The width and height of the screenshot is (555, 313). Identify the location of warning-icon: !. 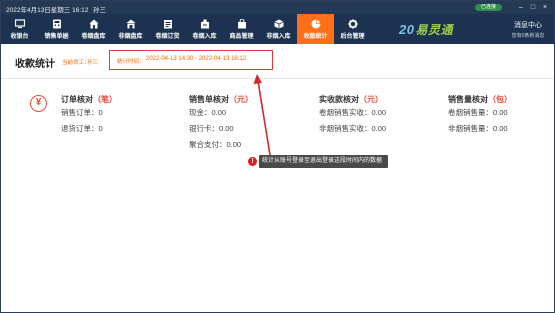
(252, 161).